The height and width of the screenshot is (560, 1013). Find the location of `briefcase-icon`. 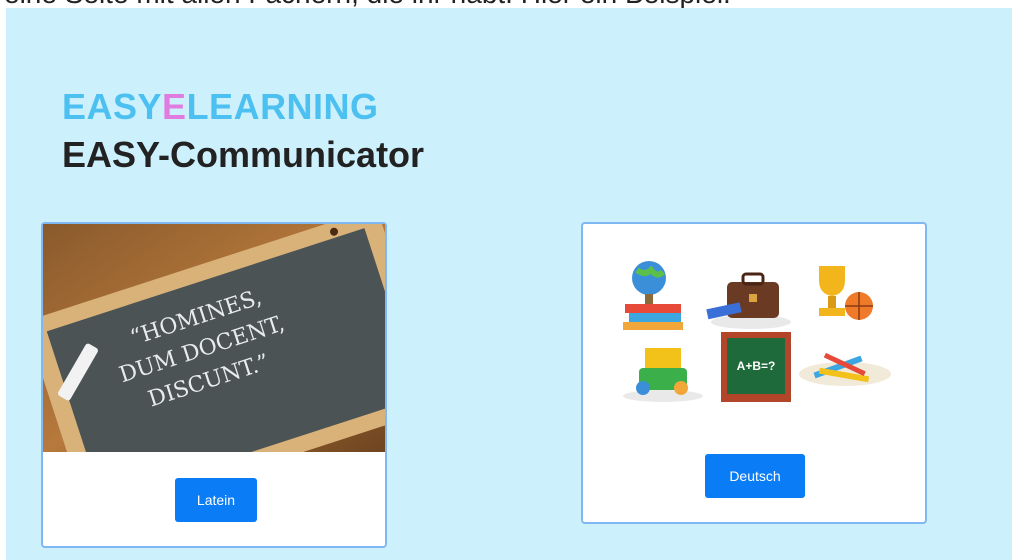

briefcase-icon is located at coordinates (748, 300).